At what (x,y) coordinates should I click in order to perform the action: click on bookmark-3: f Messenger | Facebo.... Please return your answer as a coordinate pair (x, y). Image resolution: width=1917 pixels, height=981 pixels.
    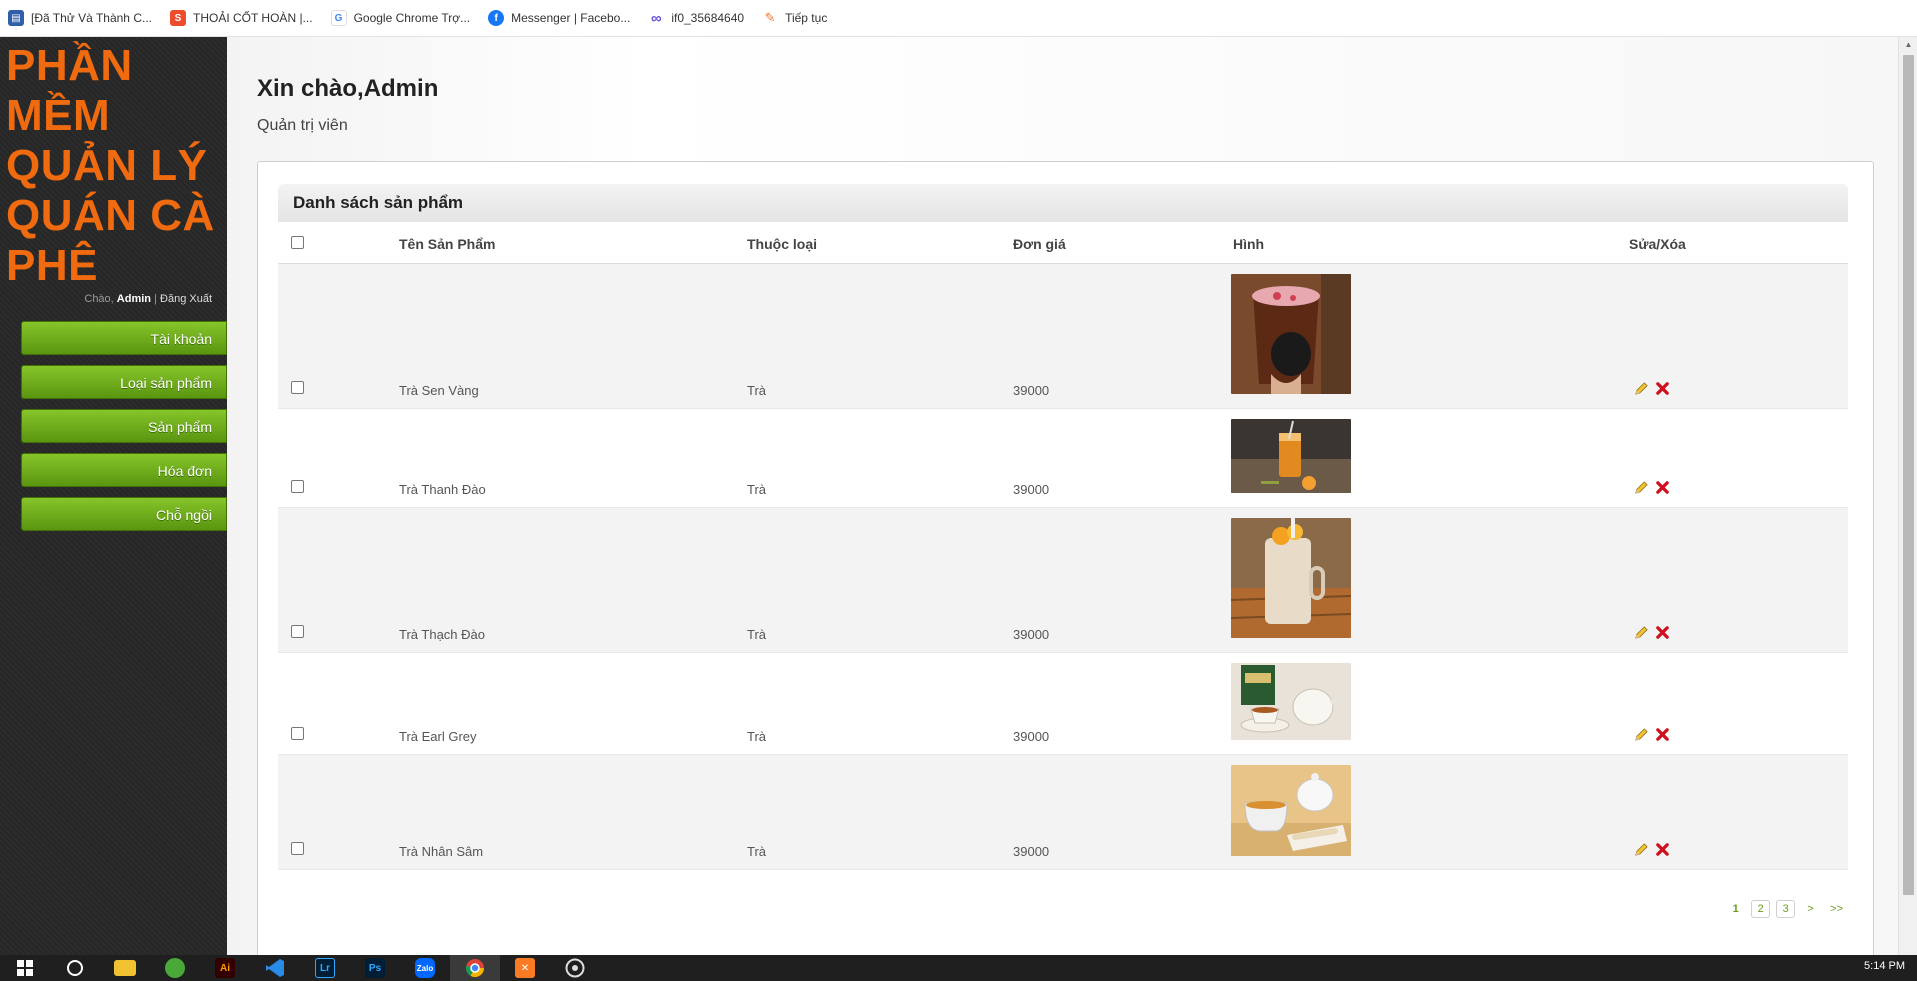
    Looking at the image, I should click on (559, 18).